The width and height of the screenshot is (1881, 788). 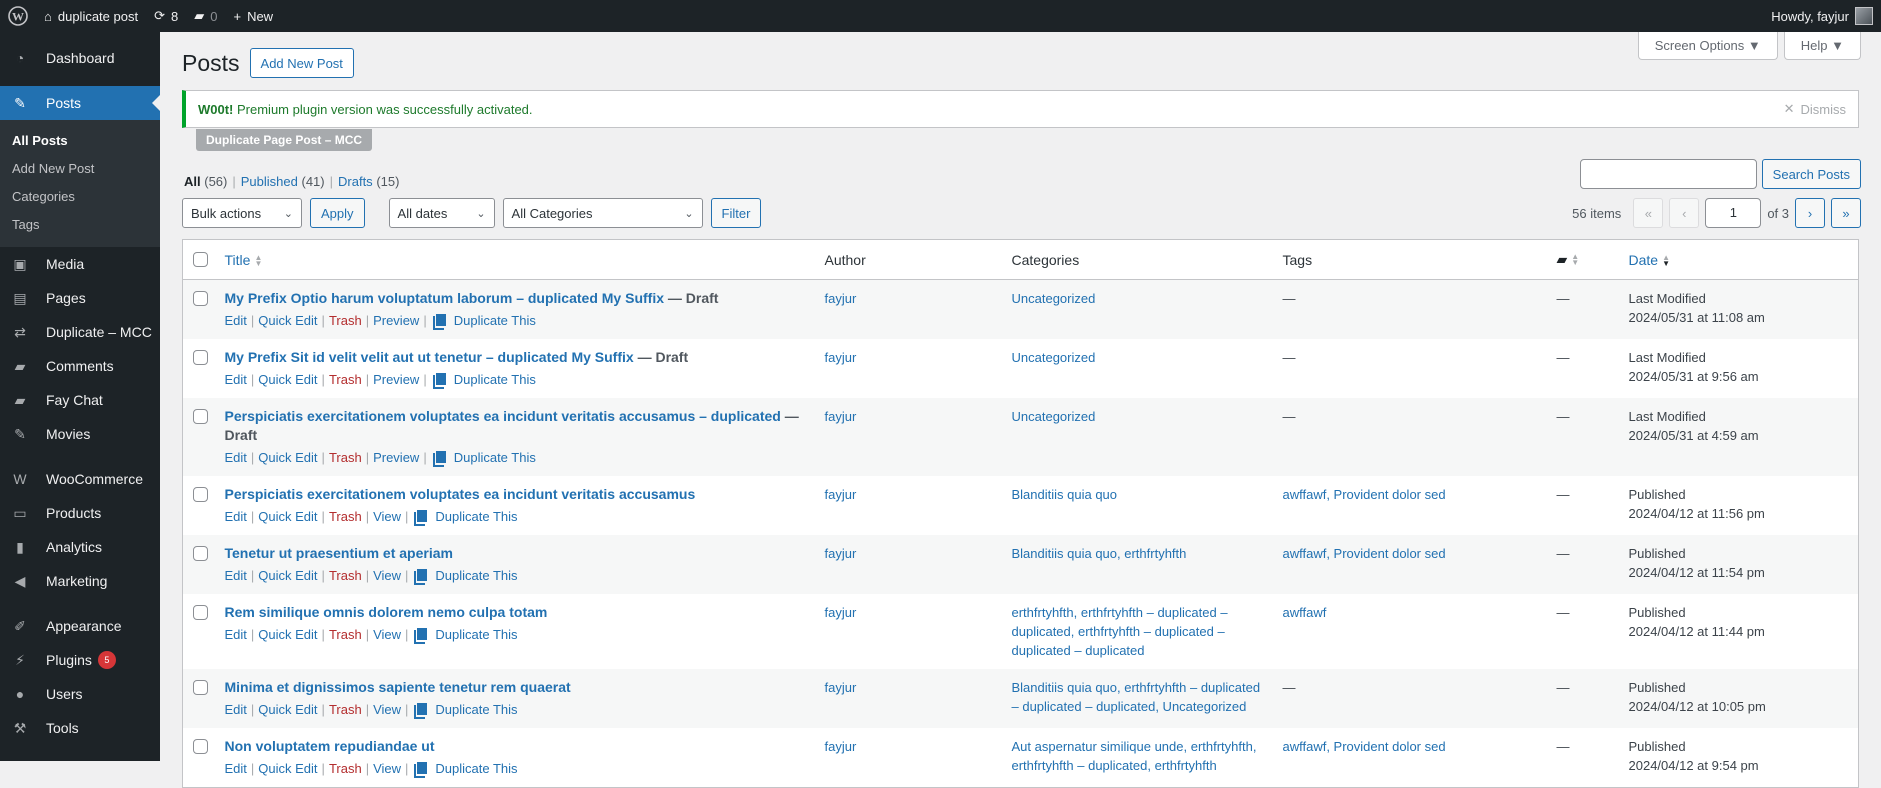 I want to click on sidebar-item-marketing: ◀ Marketing, so click(x=80, y=581).